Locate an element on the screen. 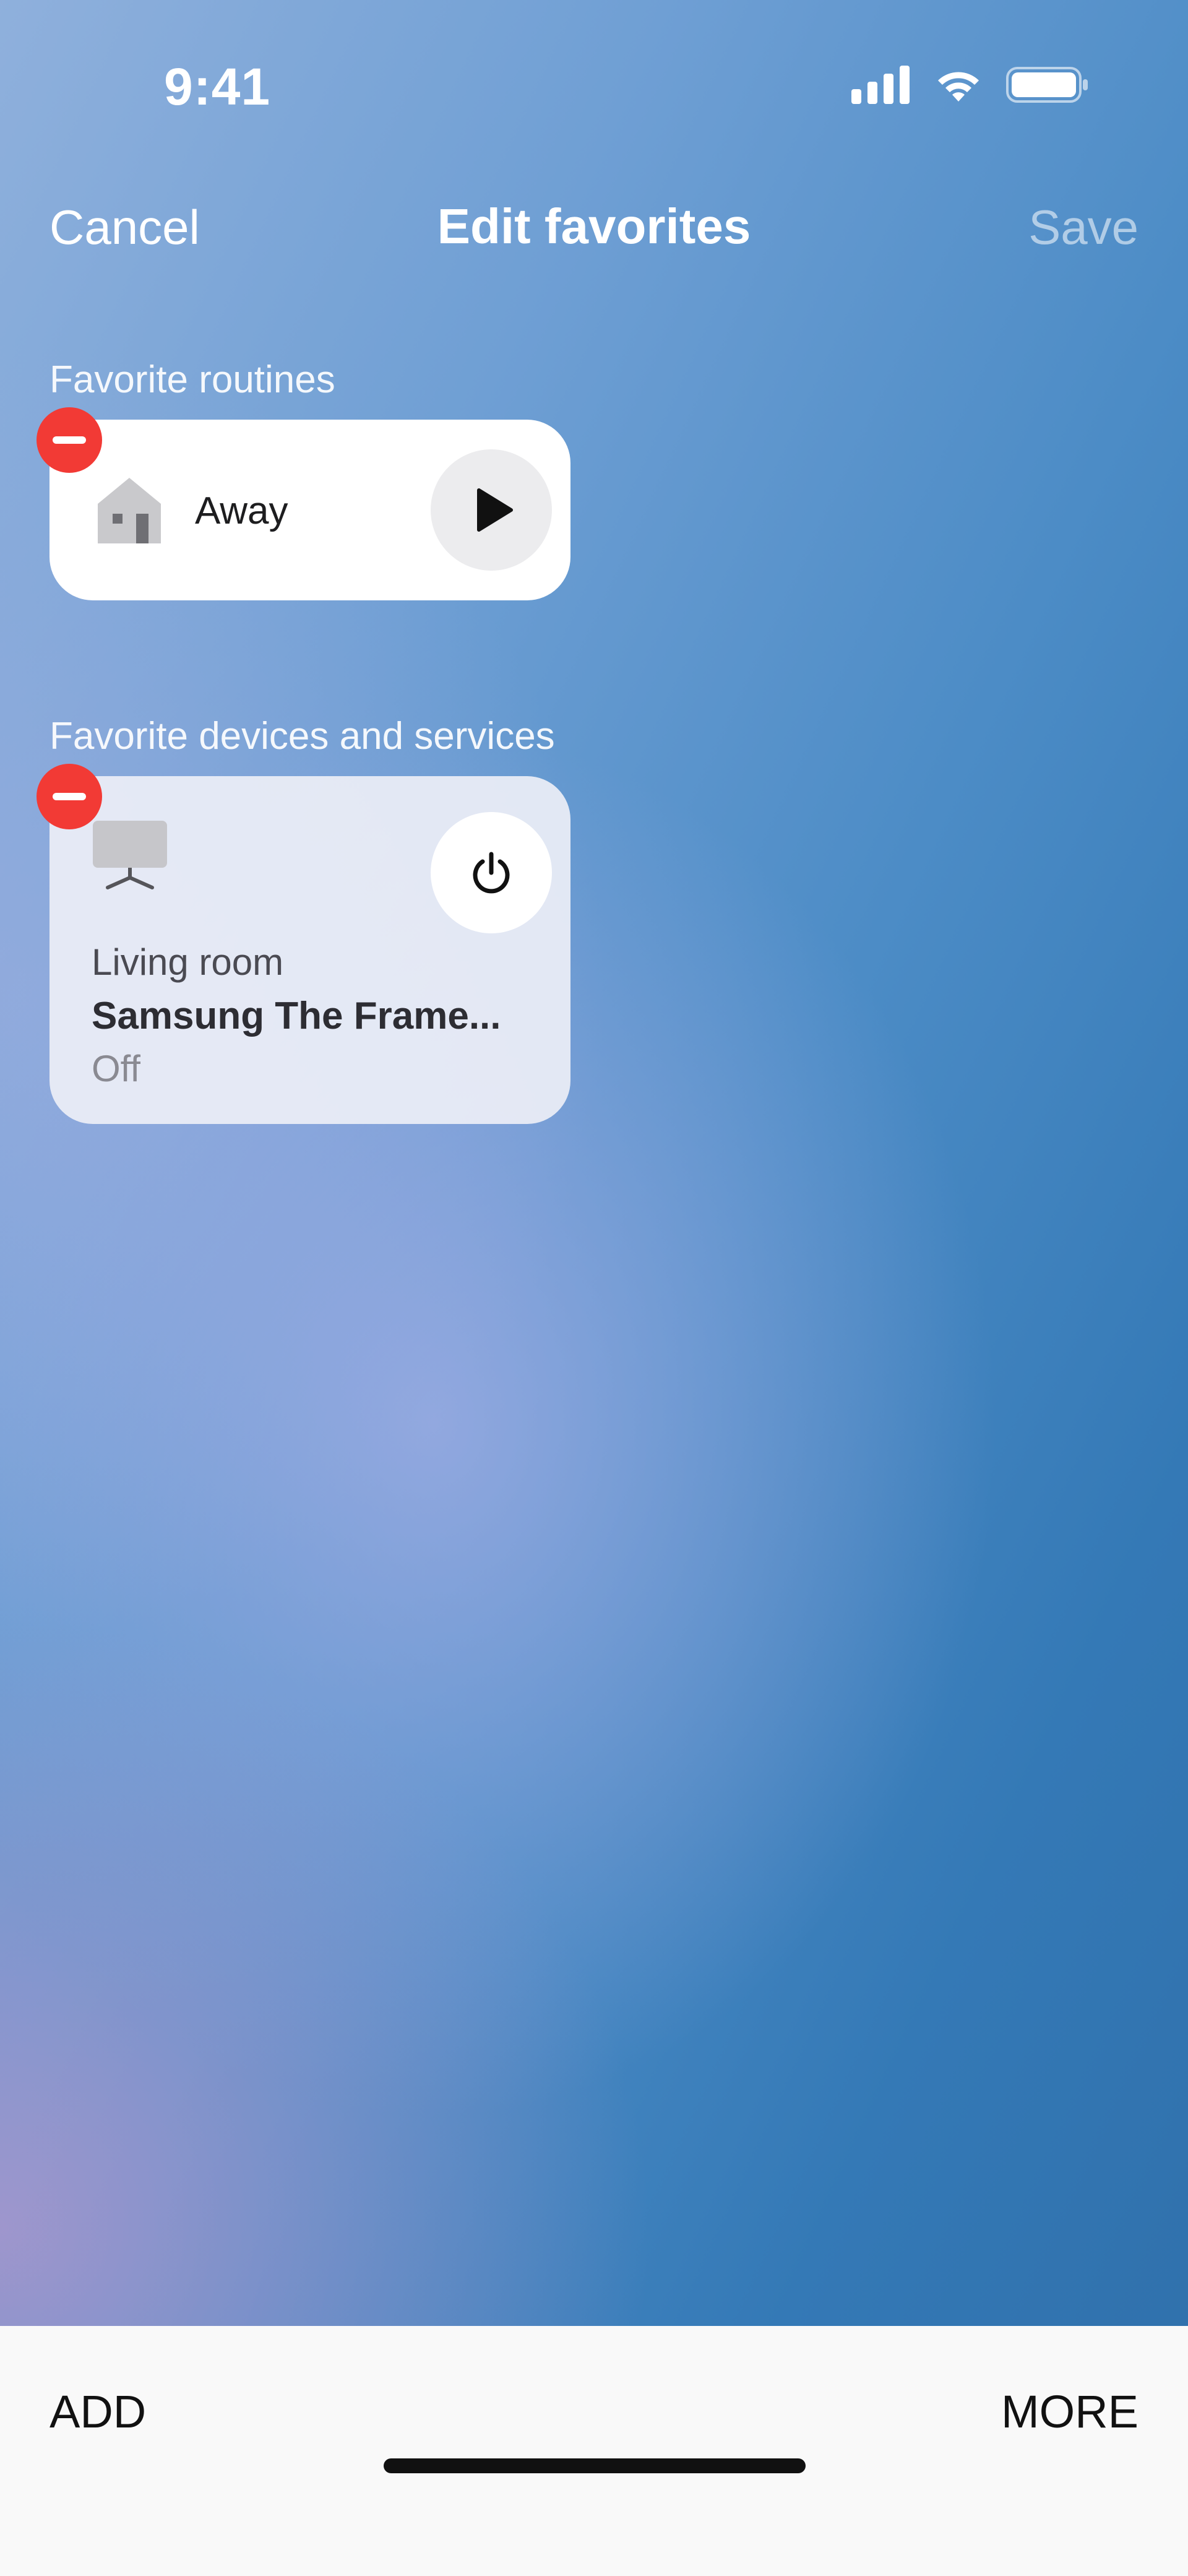  power-toggle-button is located at coordinates (491, 872).